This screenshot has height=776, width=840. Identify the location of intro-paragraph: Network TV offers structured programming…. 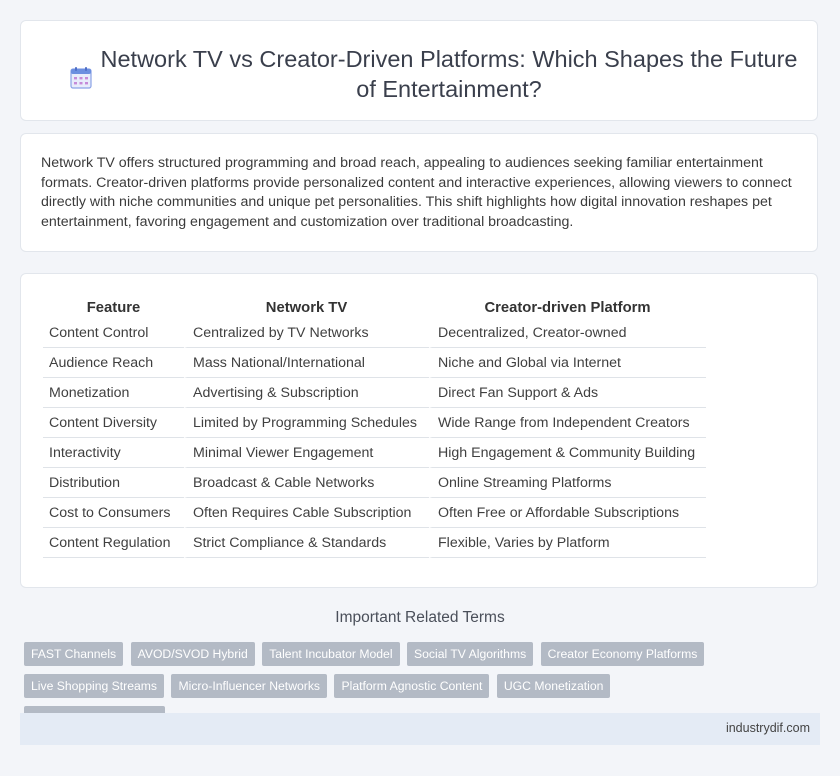
(416, 192).